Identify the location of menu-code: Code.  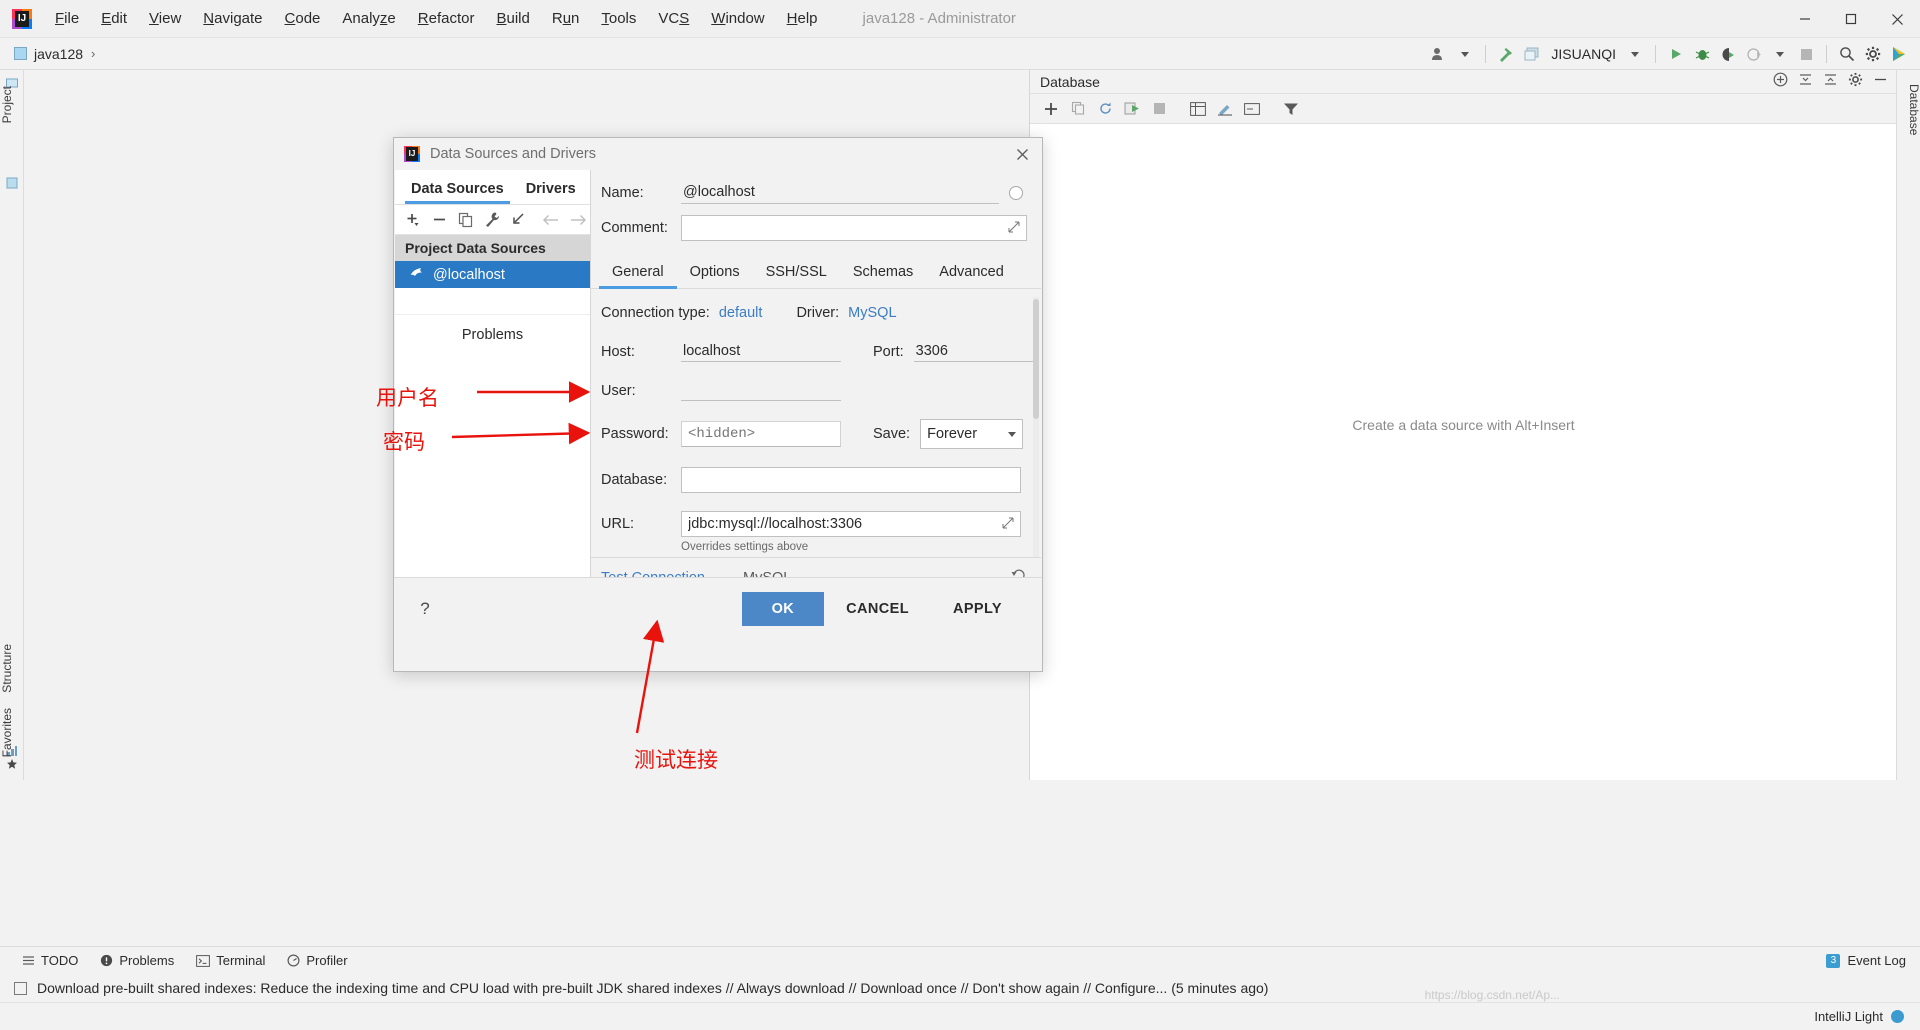
(303, 18).